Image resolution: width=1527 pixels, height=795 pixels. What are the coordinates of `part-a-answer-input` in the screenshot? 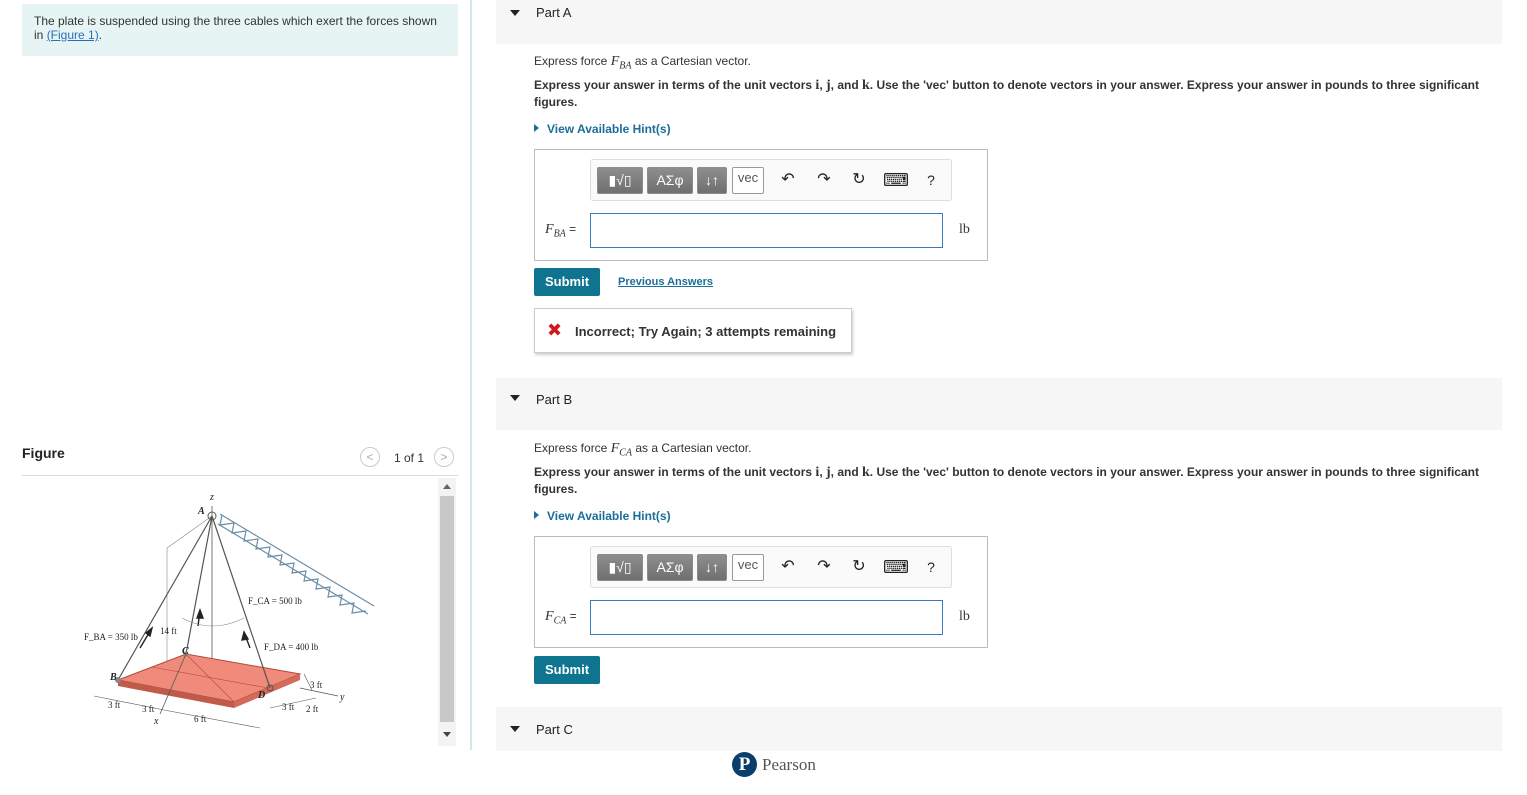 It's located at (766, 230).